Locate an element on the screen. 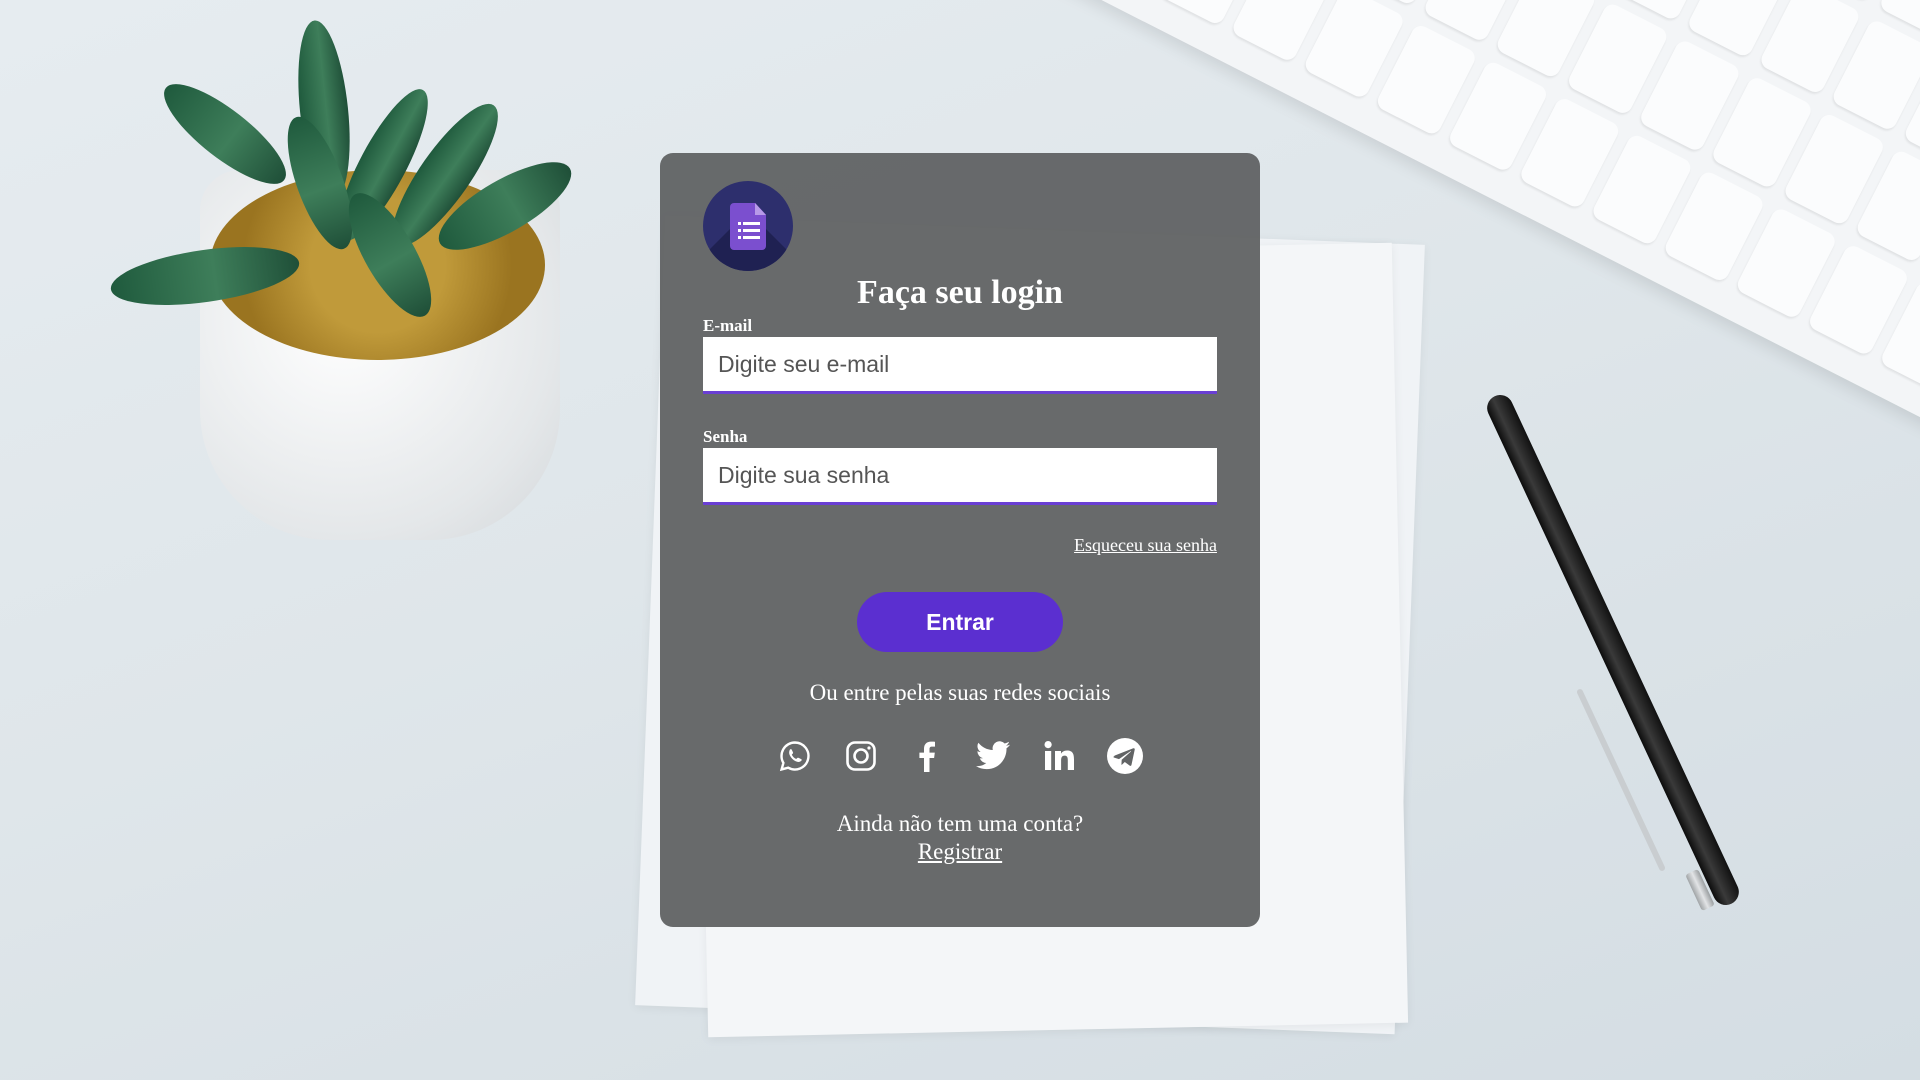 The width and height of the screenshot is (1920, 1080). page-title: Faça seu login is located at coordinates (960, 292).